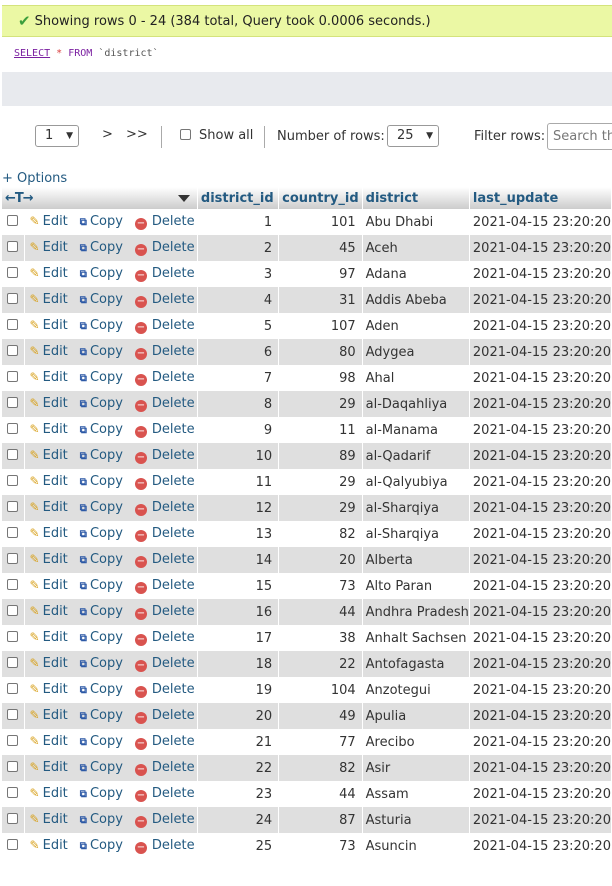 Image resolution: width=612 pixels, height=886 pixels. What do you see at coordinates (416, 846) in the screenshot?
I see `cell-district: Asuncin` at bounding box center [416, 846].